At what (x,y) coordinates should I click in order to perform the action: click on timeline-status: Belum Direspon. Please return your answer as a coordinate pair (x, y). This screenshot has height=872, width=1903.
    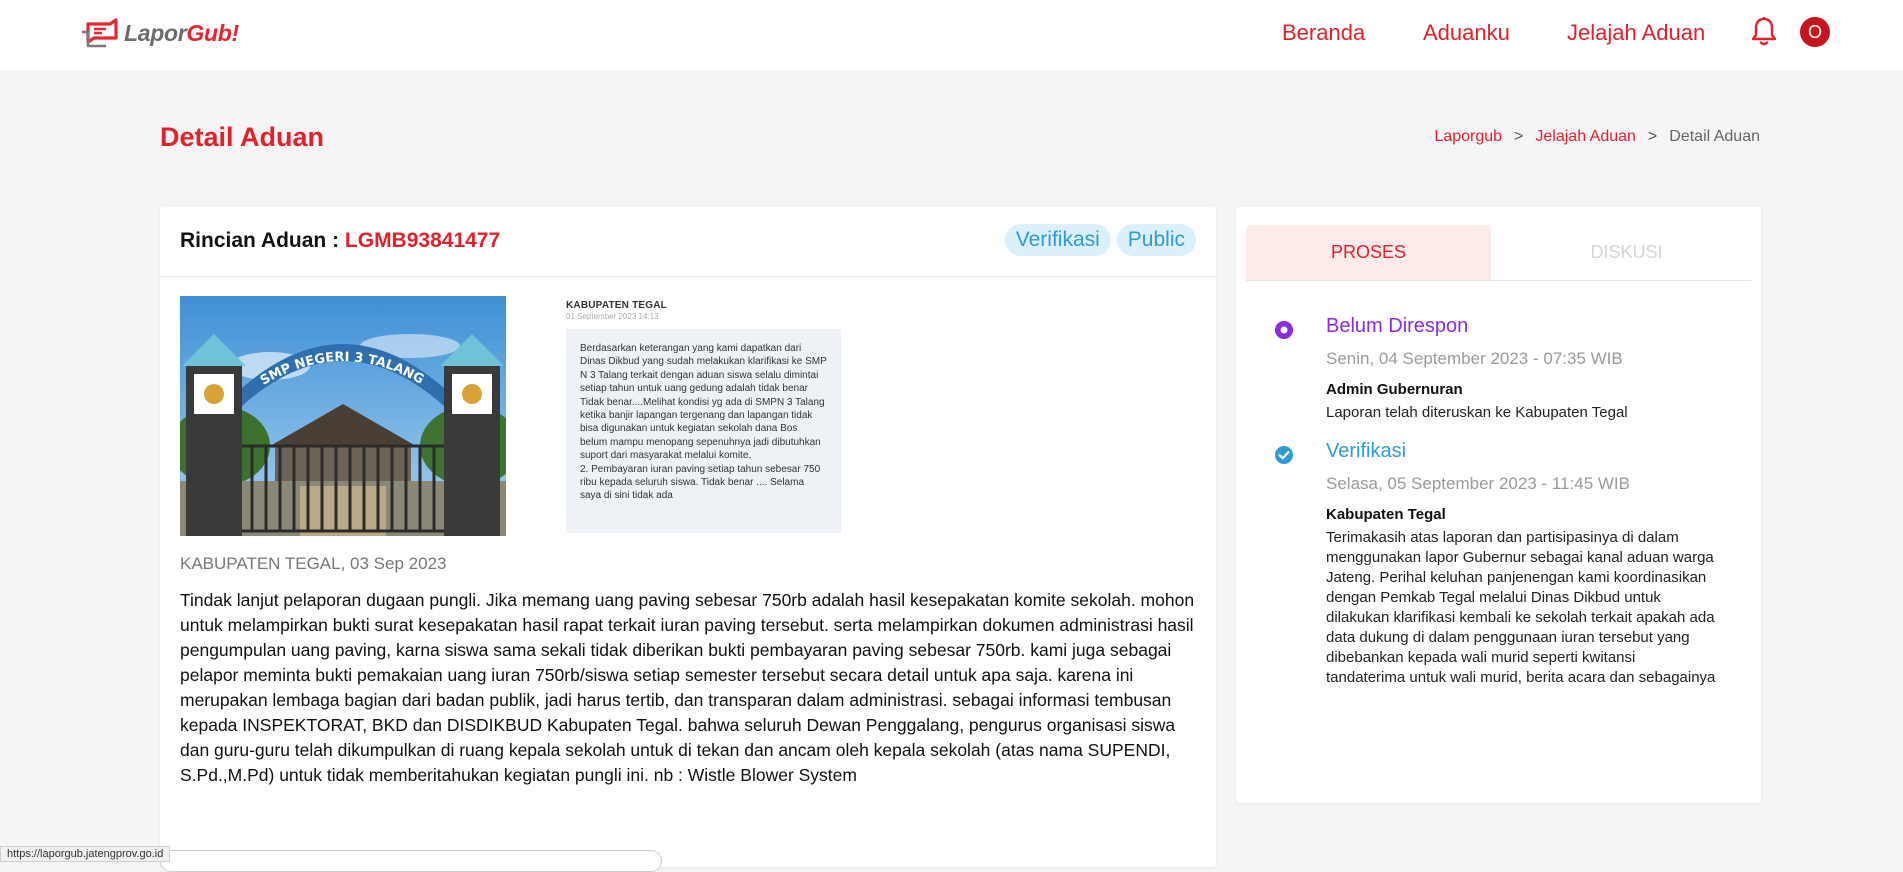
    Looking at the image, I should click on (1397, 326).